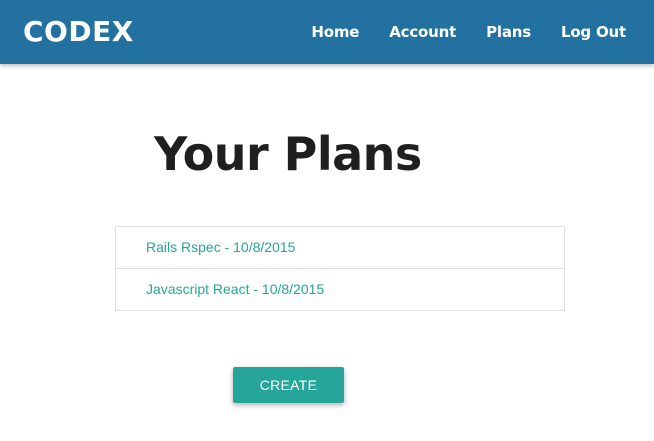 This screenshot has width=654, height=441. I want to click on nav-link-account: Account, so click(422, 32).